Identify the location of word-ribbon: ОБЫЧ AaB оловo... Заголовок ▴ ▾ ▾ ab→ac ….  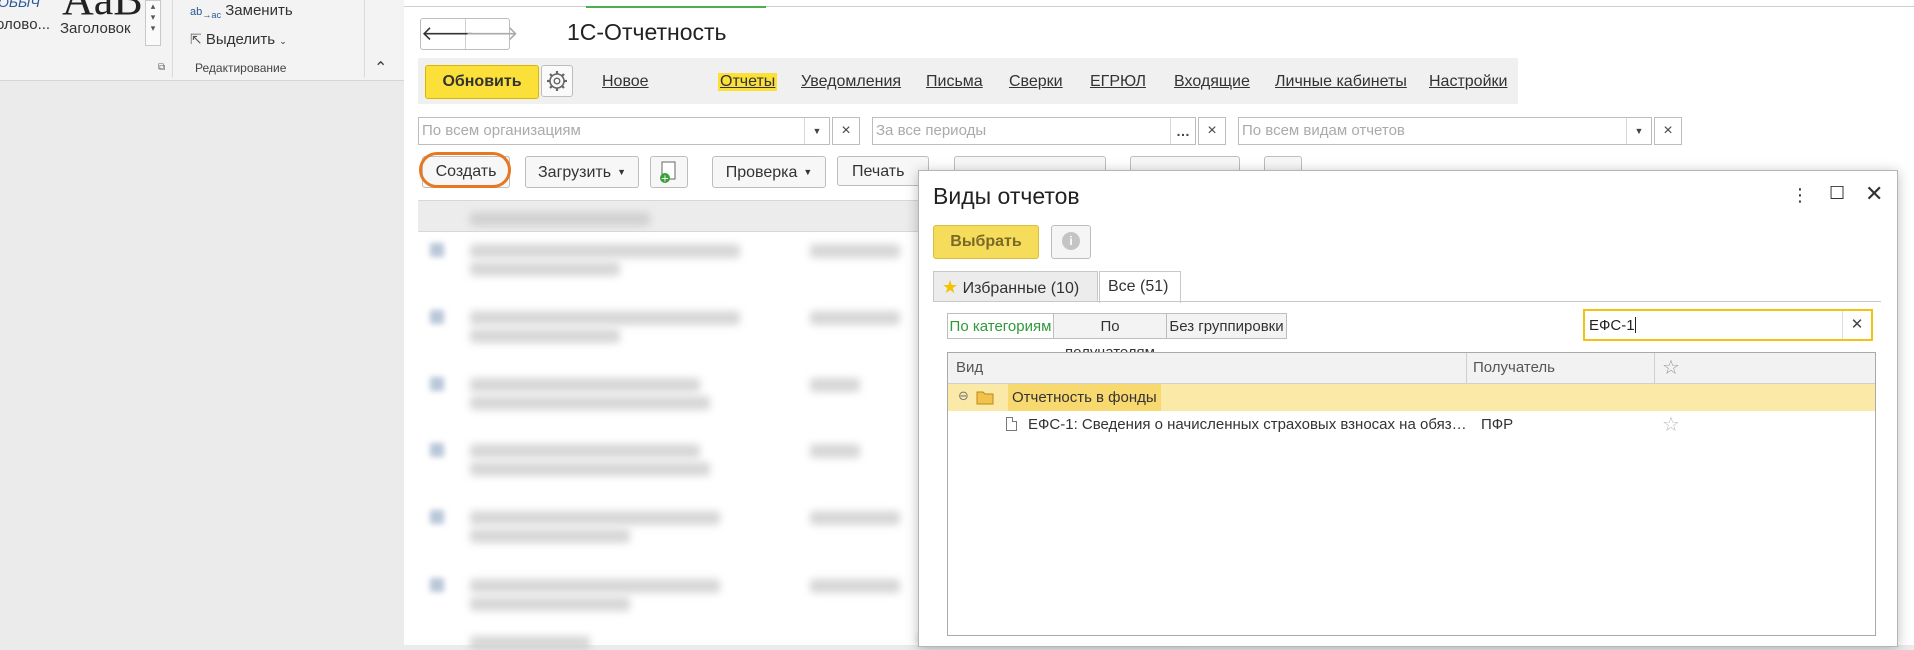
(202, 40).